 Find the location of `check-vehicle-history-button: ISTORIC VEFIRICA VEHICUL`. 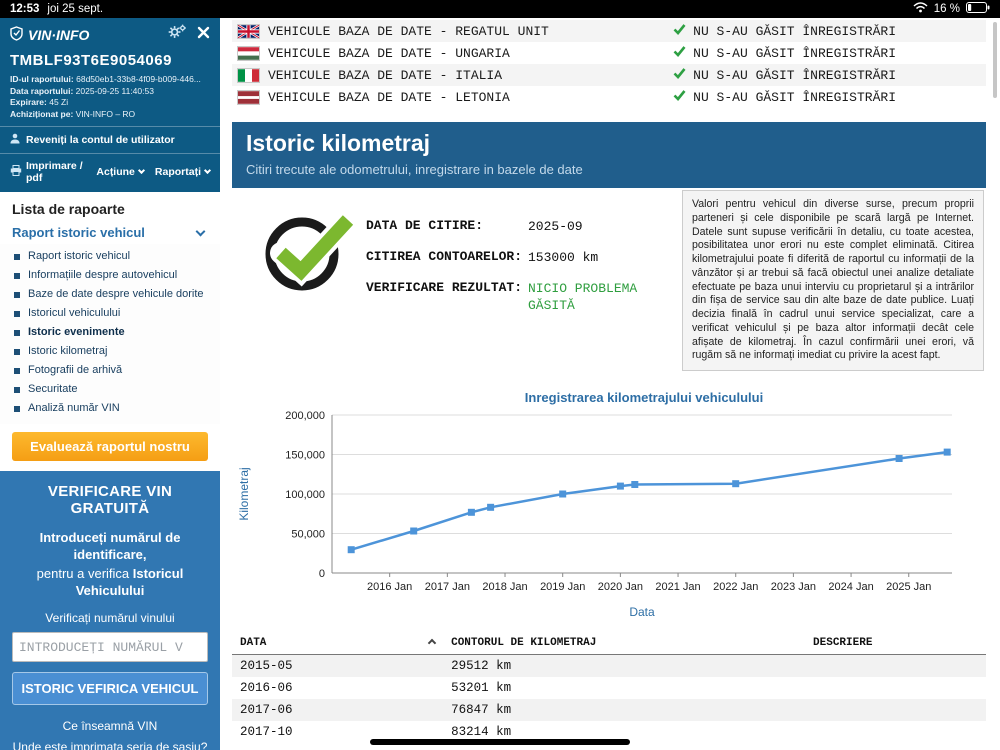

check-vehicle-history-button: ISTORIC VEFIRICA VEHICUL is located at coordinates (110, 688).